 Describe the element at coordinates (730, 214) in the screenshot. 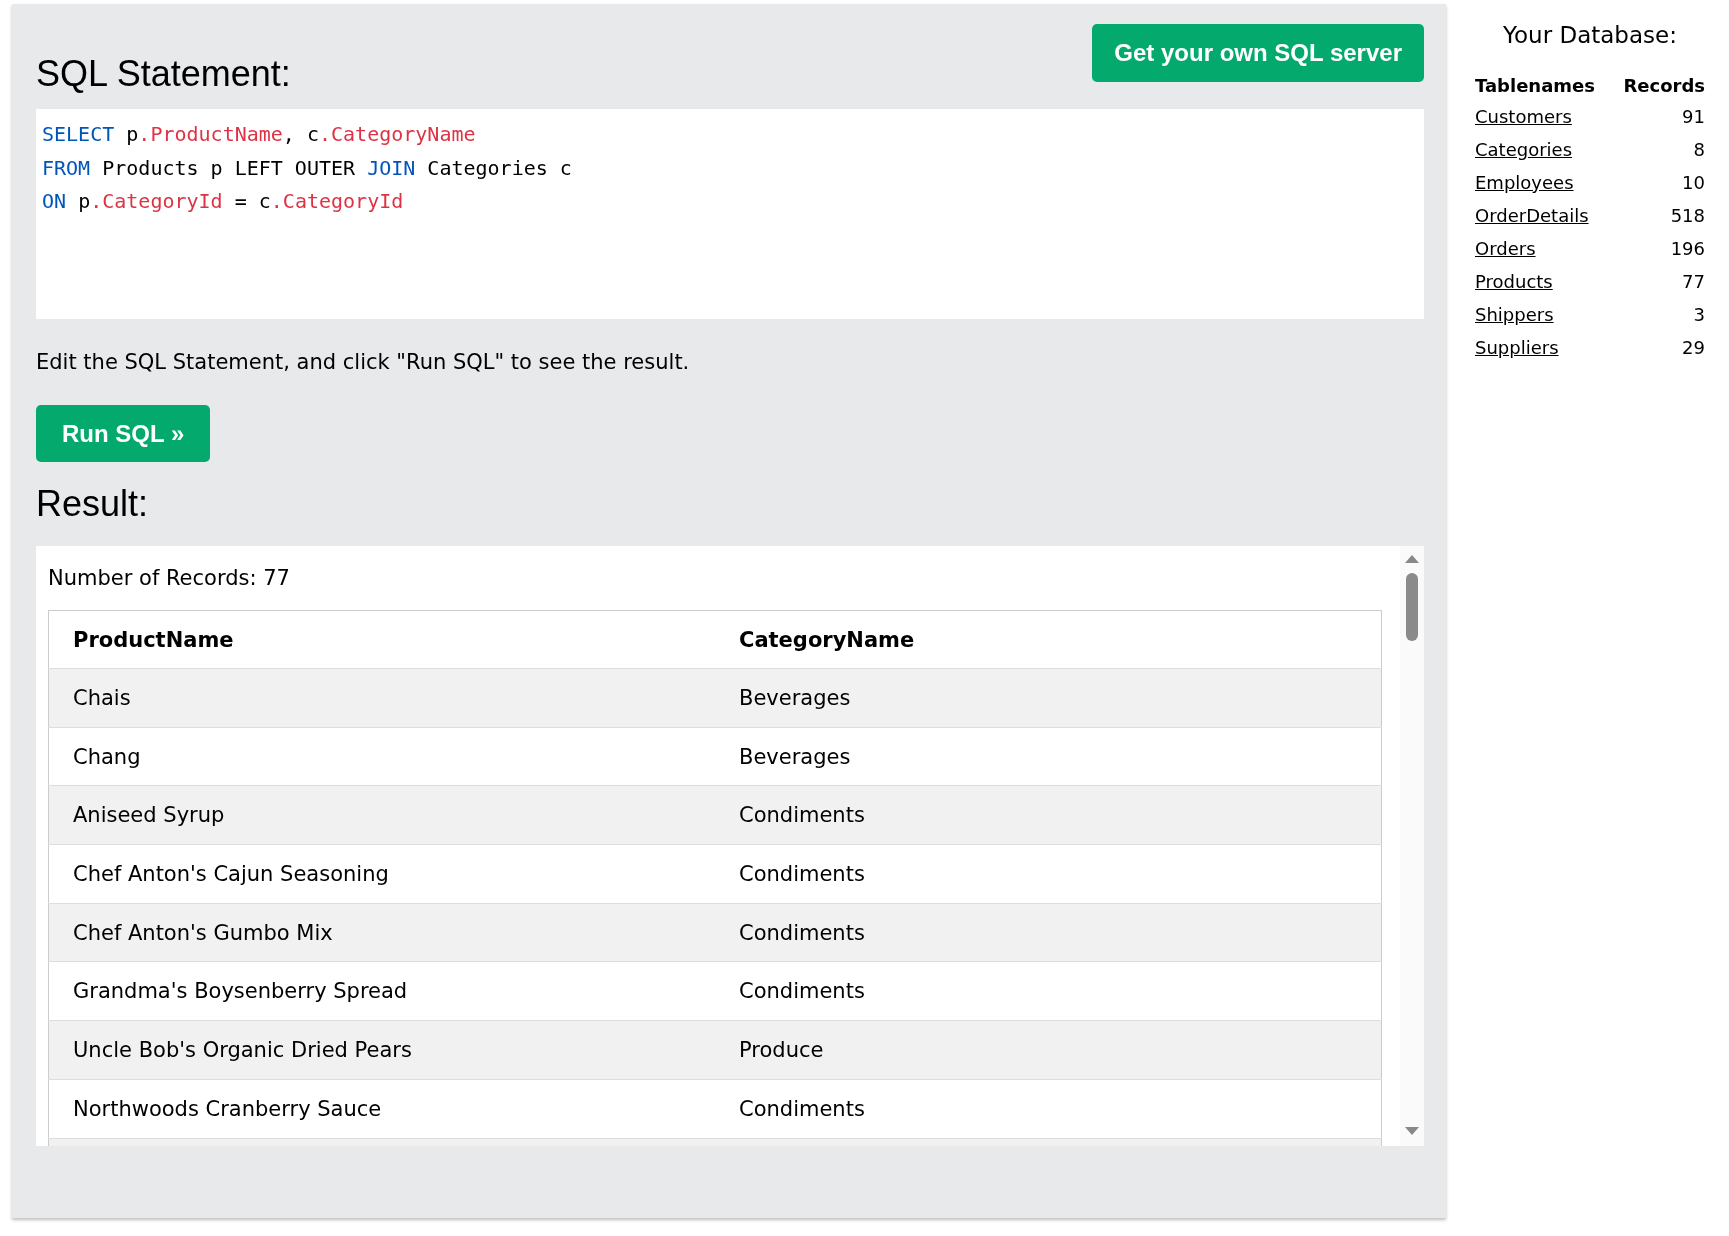

I see `sql-editor: SELECT p.ProductName, c.CategoryName FROM Products p LEFT OUTER JOIN Categories c ON p.CategoryId = c.CategoryId` at that location.